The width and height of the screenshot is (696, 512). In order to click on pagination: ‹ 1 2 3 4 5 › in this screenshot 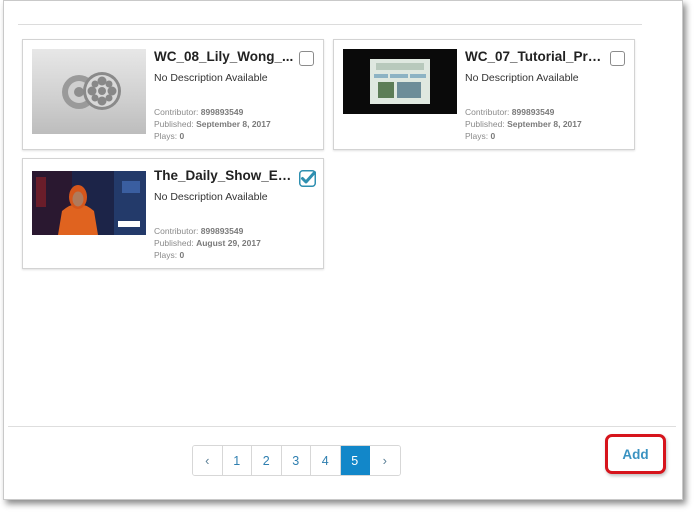, I will do `click(296, 460)`.